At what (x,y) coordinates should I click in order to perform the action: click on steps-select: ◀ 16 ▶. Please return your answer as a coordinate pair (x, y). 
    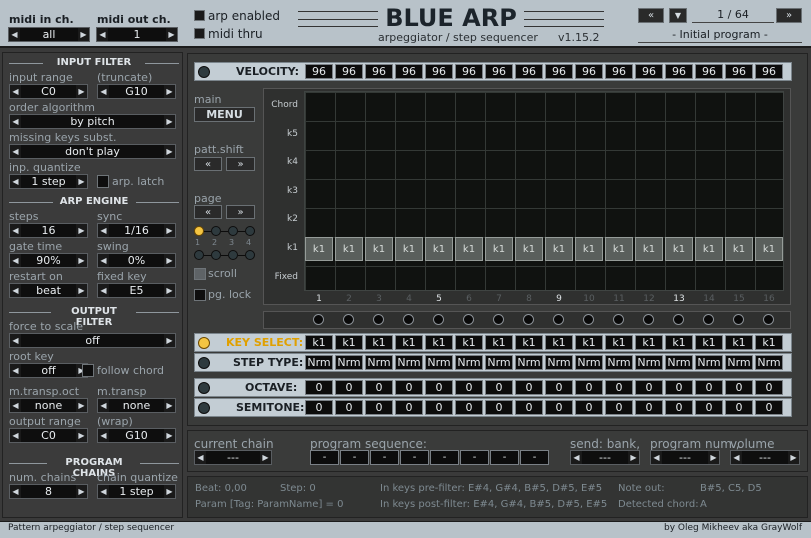
    Looking at the image, I should click on (48, 230).